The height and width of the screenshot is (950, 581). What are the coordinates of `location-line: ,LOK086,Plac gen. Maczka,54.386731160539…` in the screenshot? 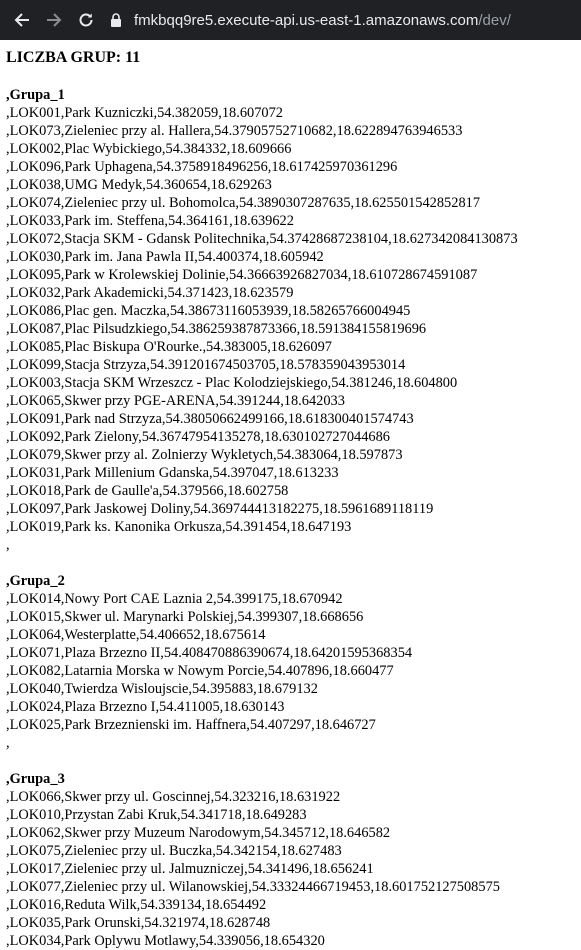 It's located at (208, 311).